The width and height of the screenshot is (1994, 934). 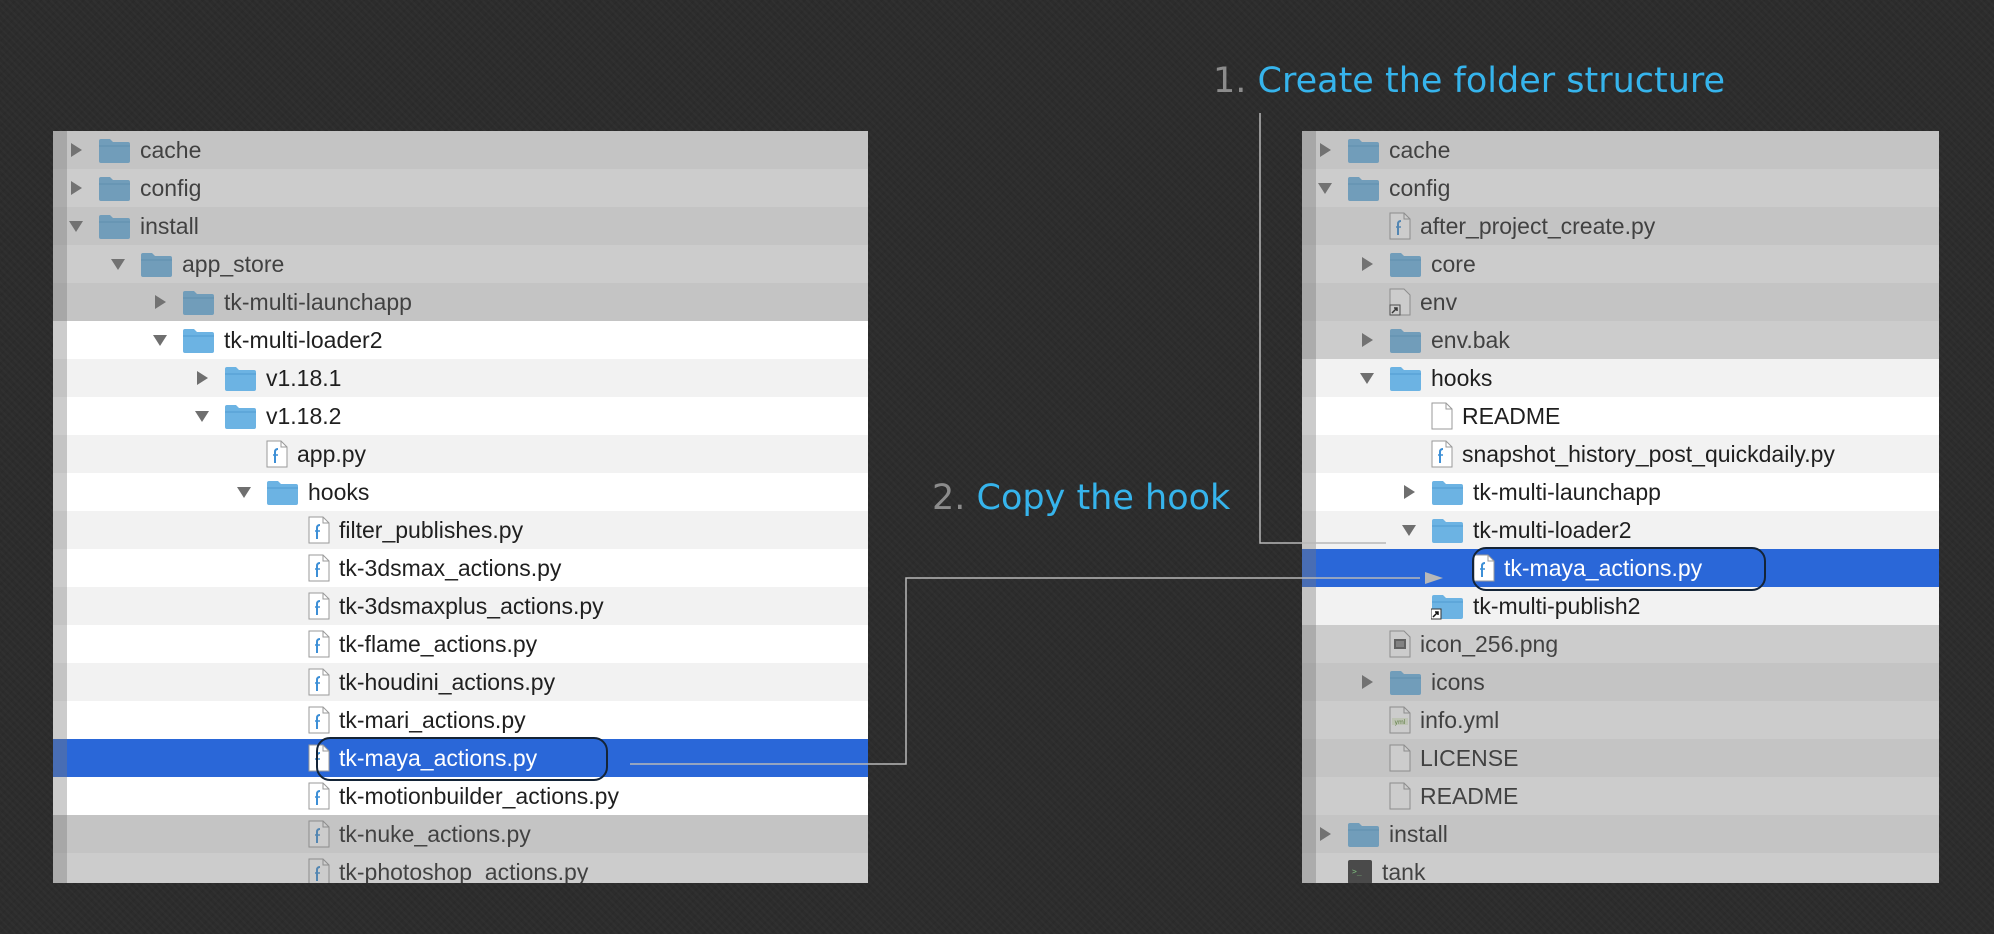 What do you see at coordinates (1620, 758) in the screenshot?
I see `tree-row: LICENSE` at bounding box center [1620, 758].